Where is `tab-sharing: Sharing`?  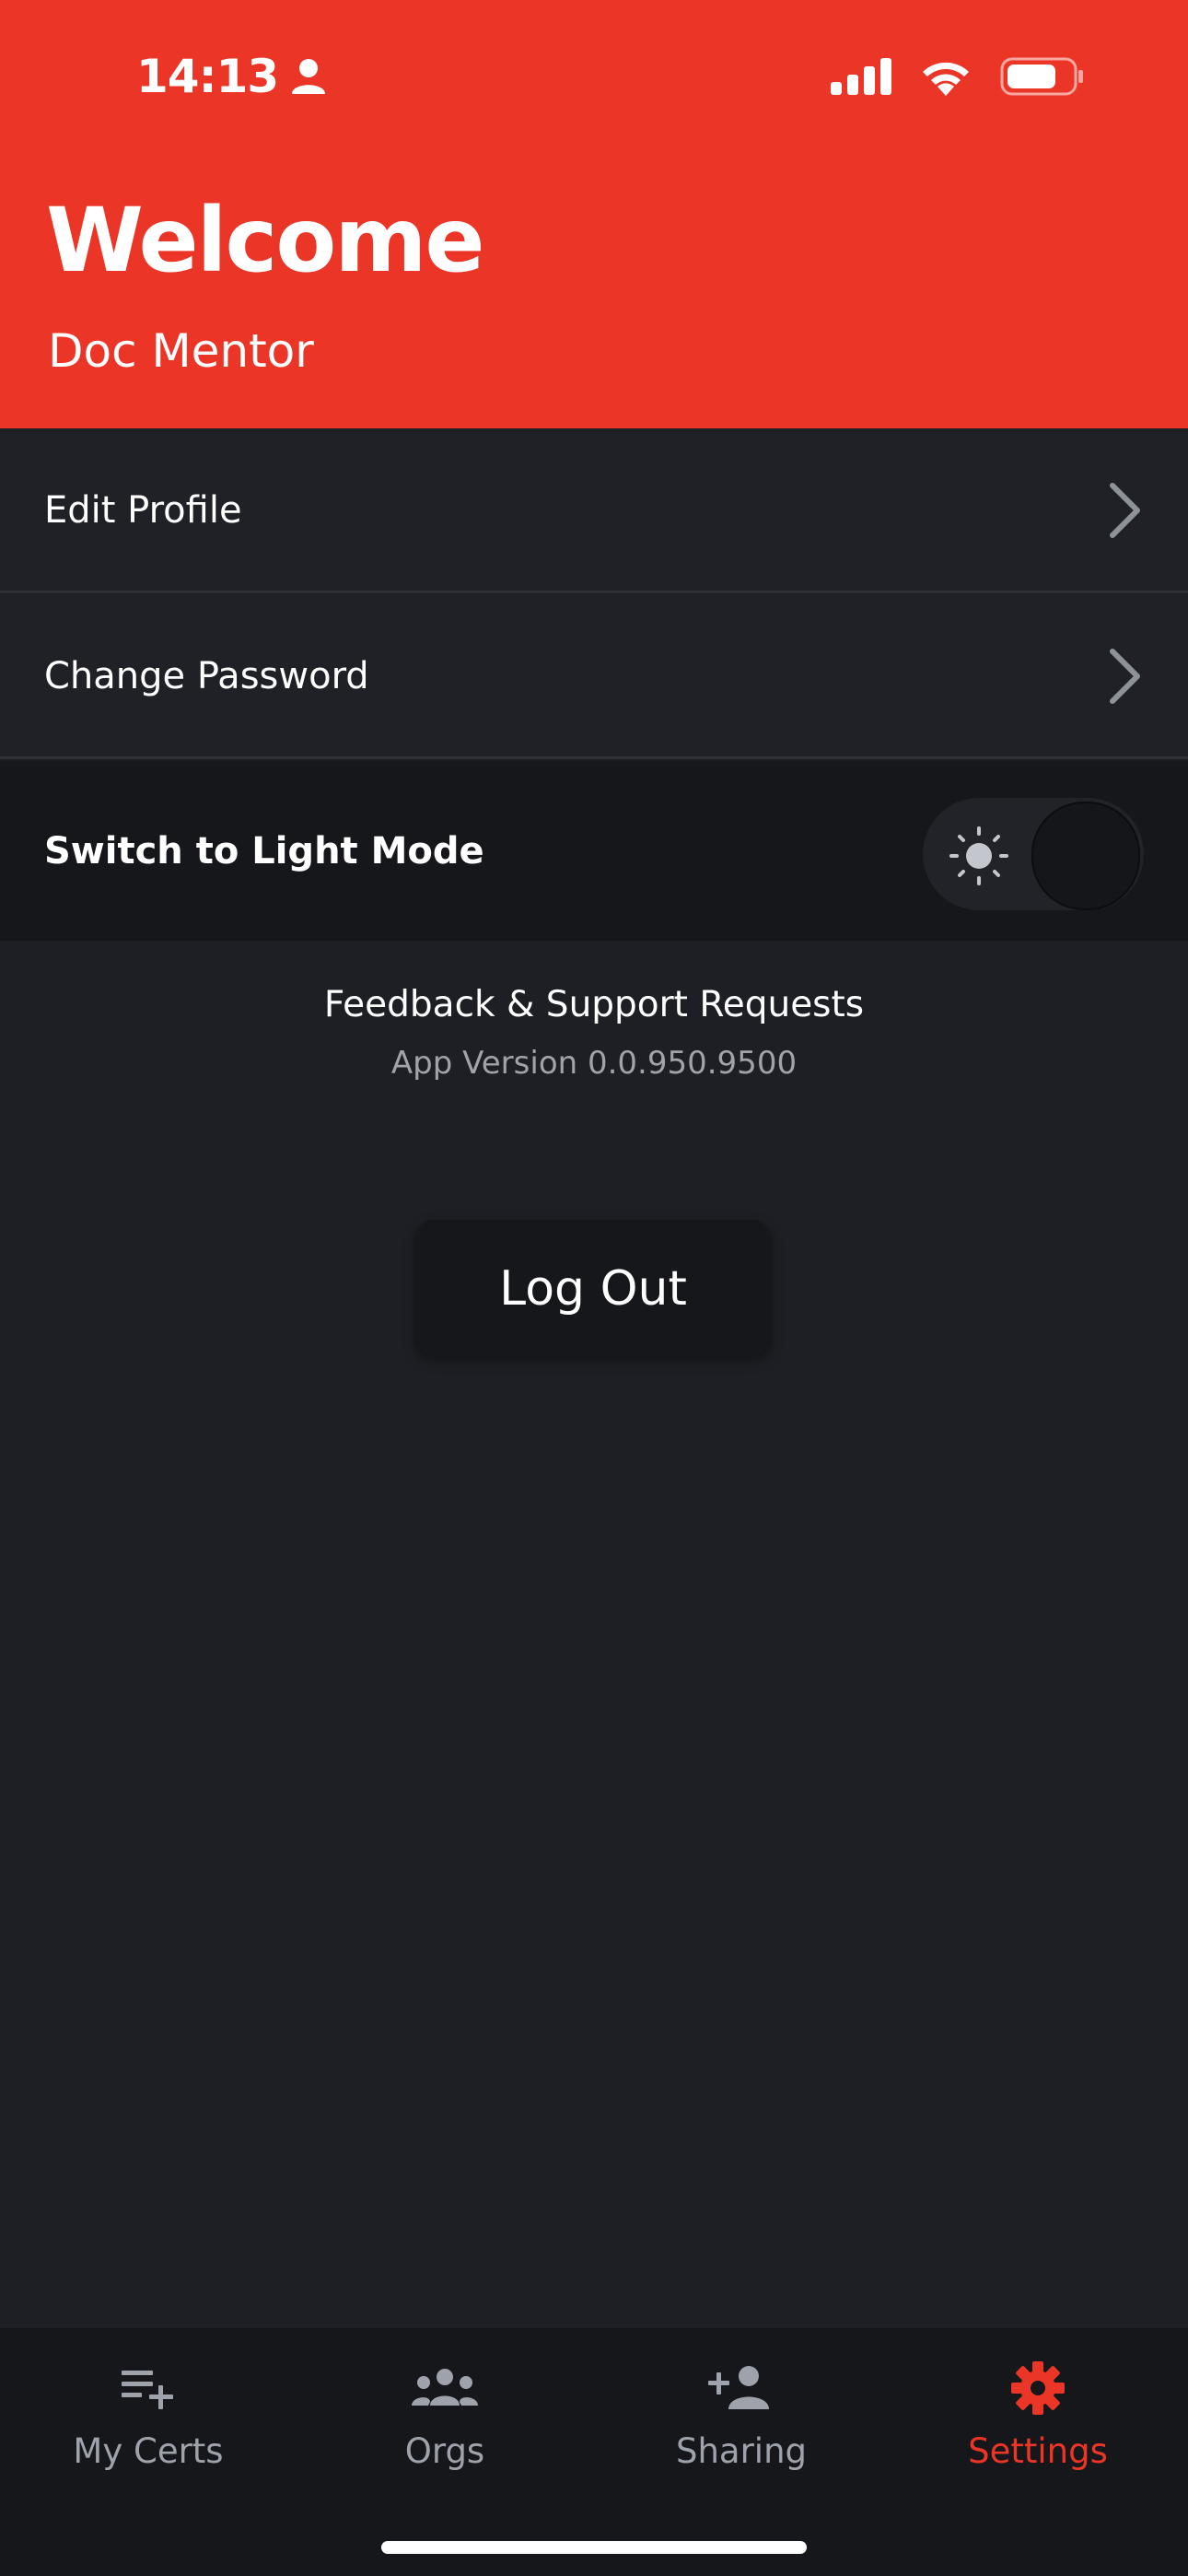
tab-sharing: Sharing is located at coordinates (741, 2413).